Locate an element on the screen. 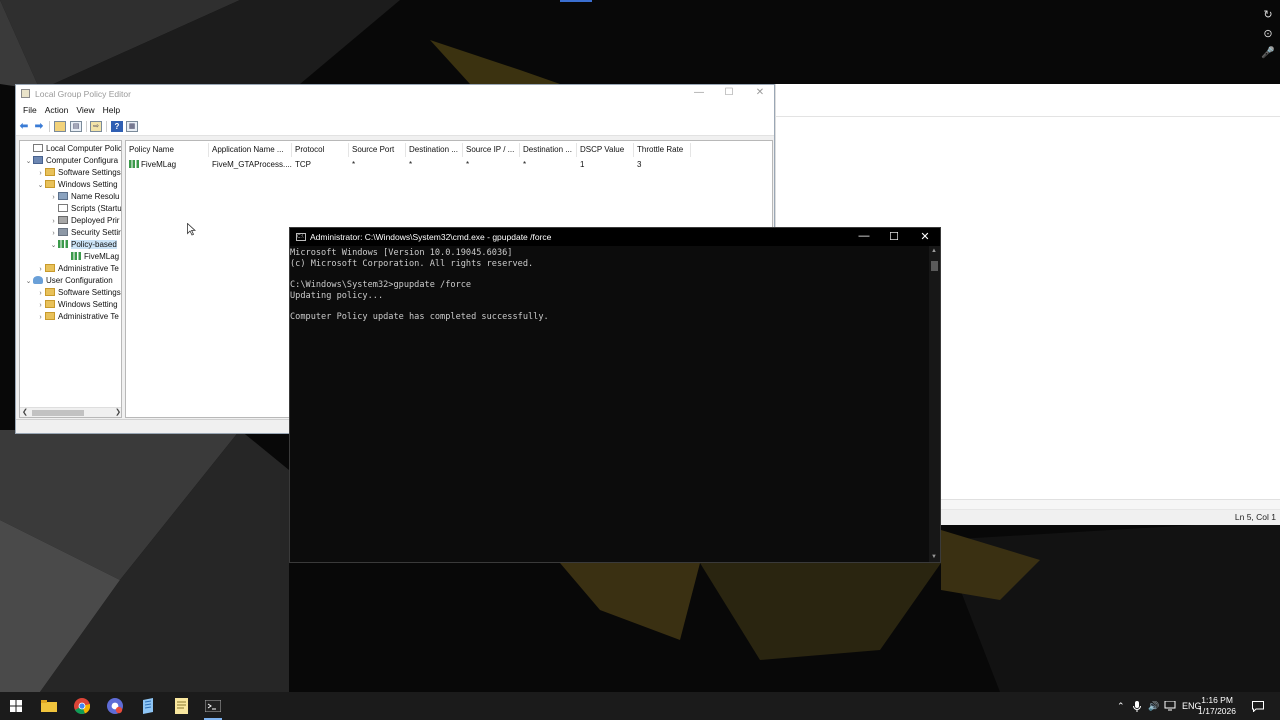 Image resolution: width=1280 pixels, height=720 pixels. col-dscp-value: DSCP Value is located at coordinates (605, 150).